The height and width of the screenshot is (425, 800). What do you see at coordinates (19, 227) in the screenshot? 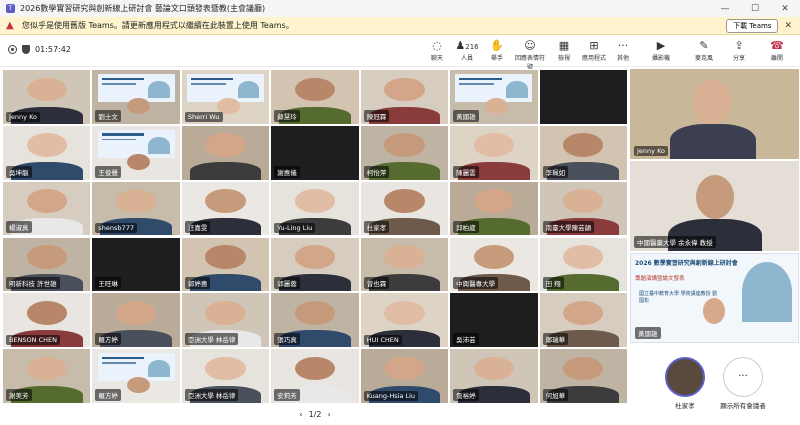
I see `participant-name: 楊淑真` at bounding box center [19, 227].